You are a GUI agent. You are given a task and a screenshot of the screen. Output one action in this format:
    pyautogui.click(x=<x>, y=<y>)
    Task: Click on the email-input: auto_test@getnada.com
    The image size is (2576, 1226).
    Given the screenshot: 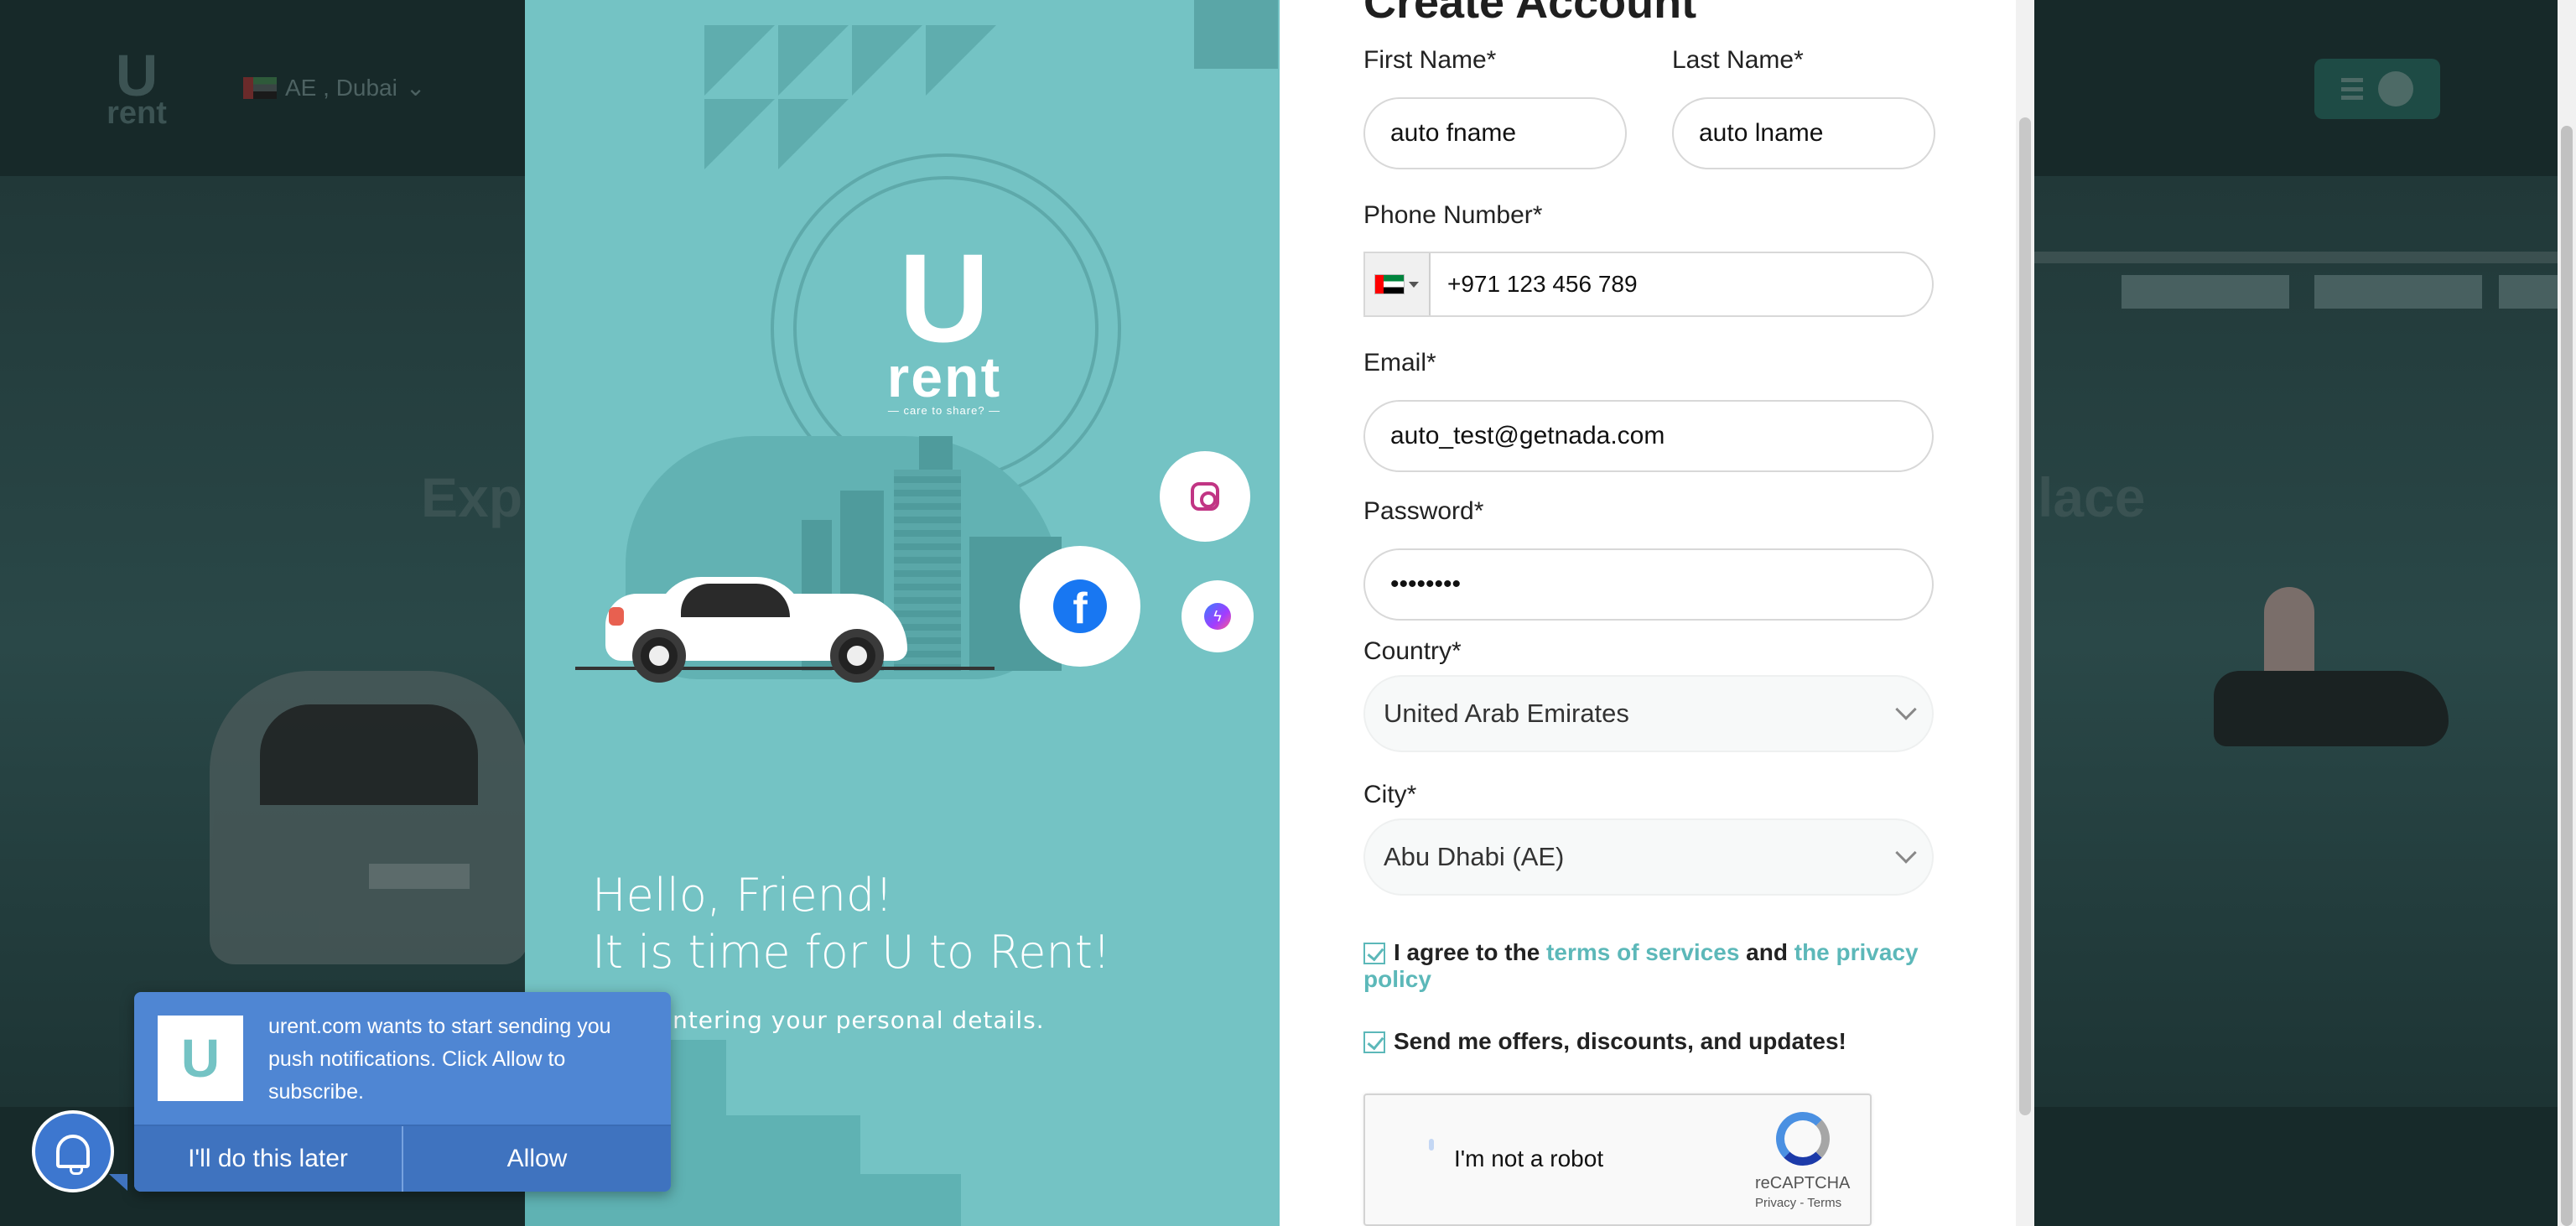 What is the action you would take?
    pyautogui.click(x=1648, y=436)
    